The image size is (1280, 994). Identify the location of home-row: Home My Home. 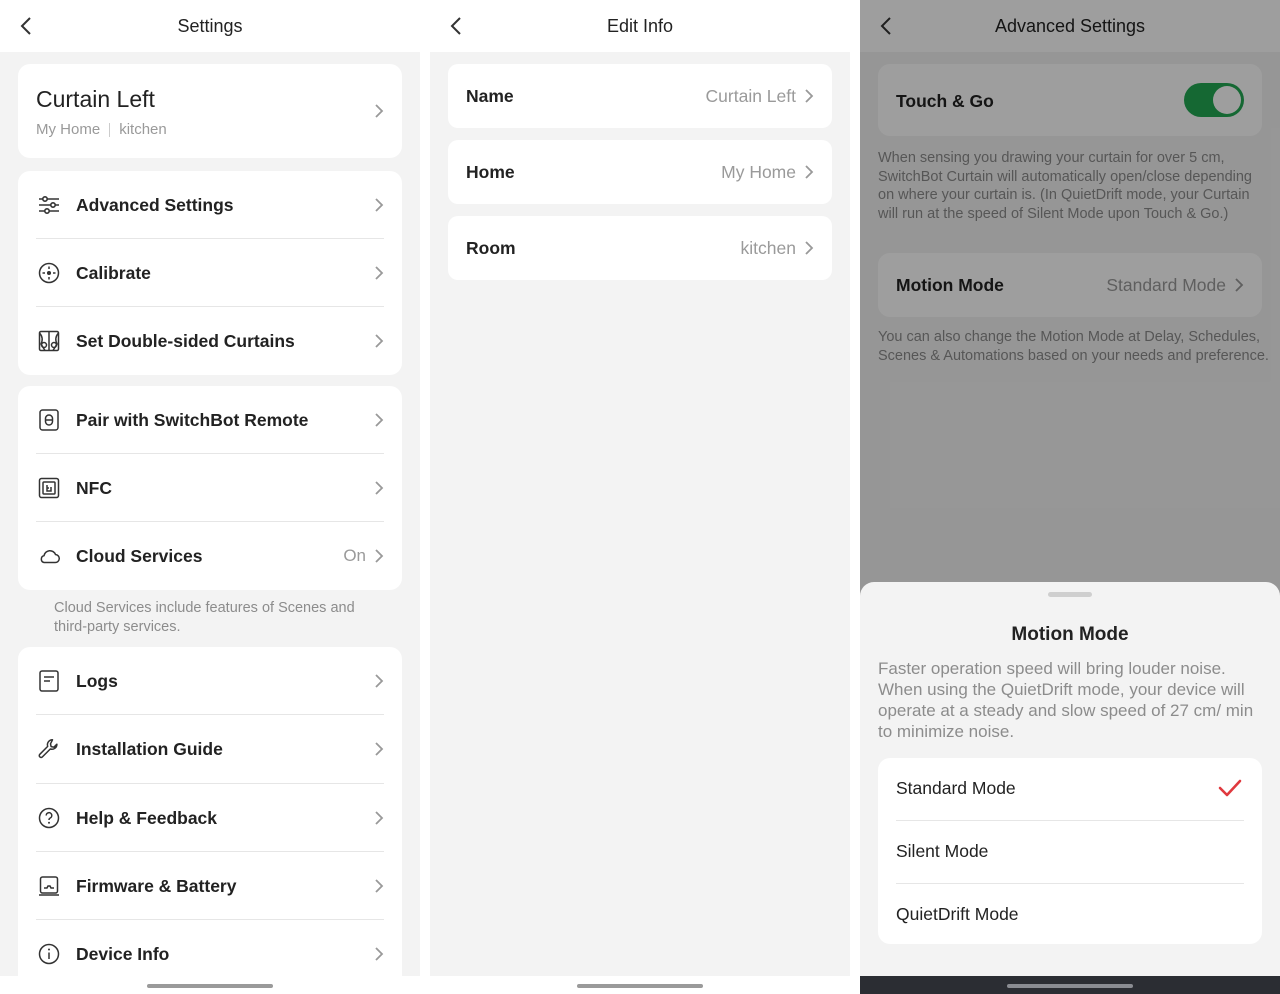
(640, 172).